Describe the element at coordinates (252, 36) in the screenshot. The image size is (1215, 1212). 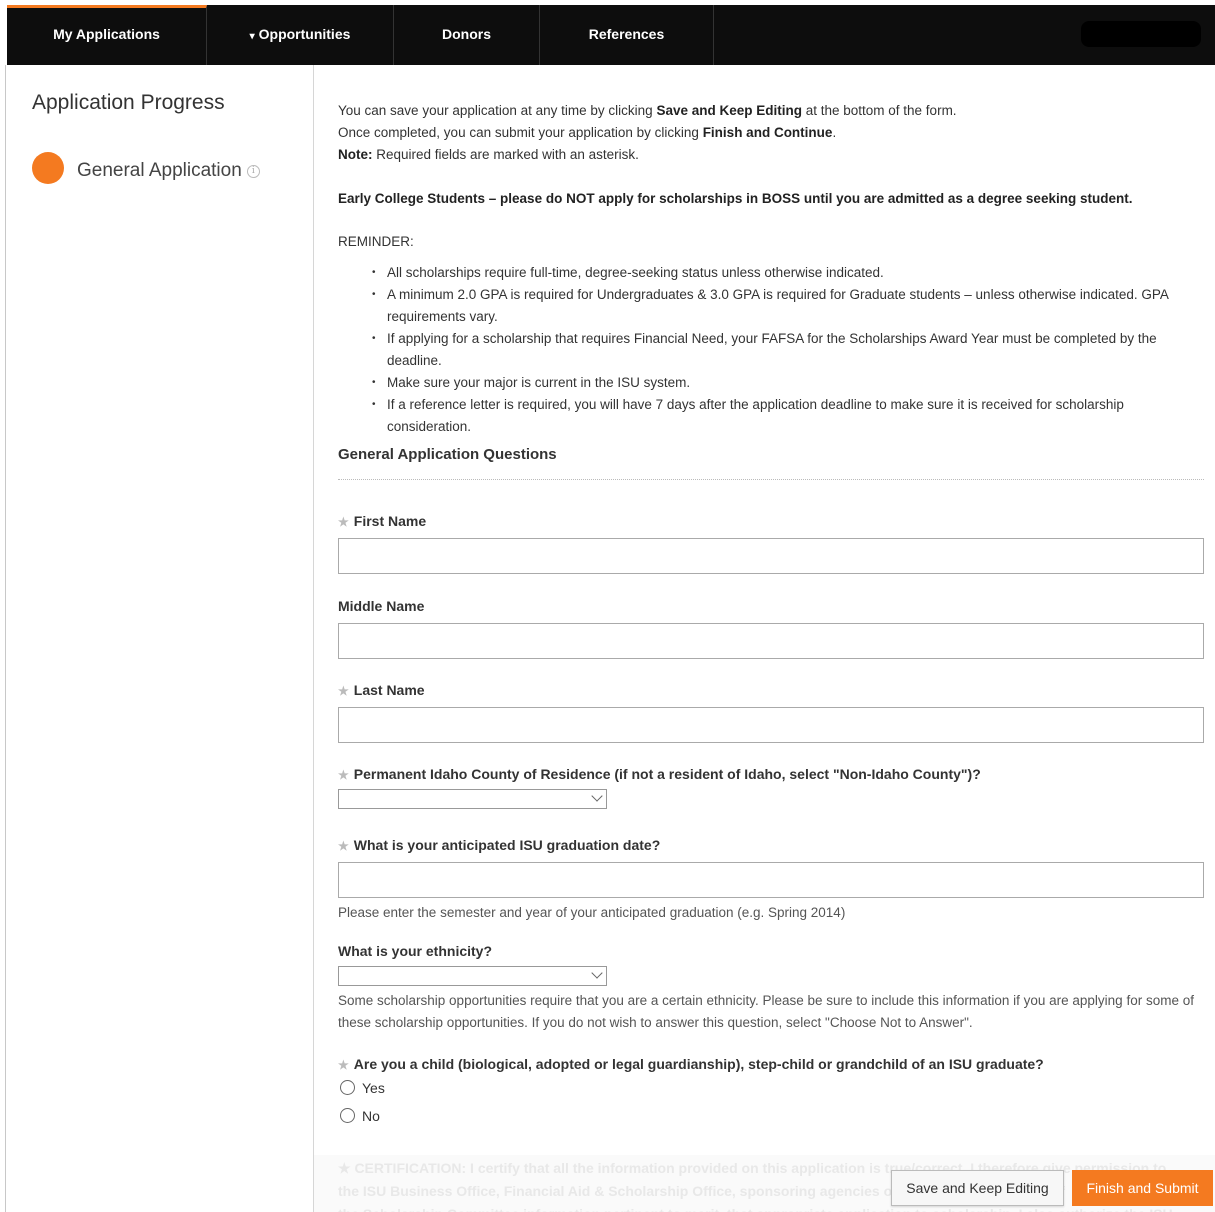
I see `caret-down-icon: ▾` at that location.